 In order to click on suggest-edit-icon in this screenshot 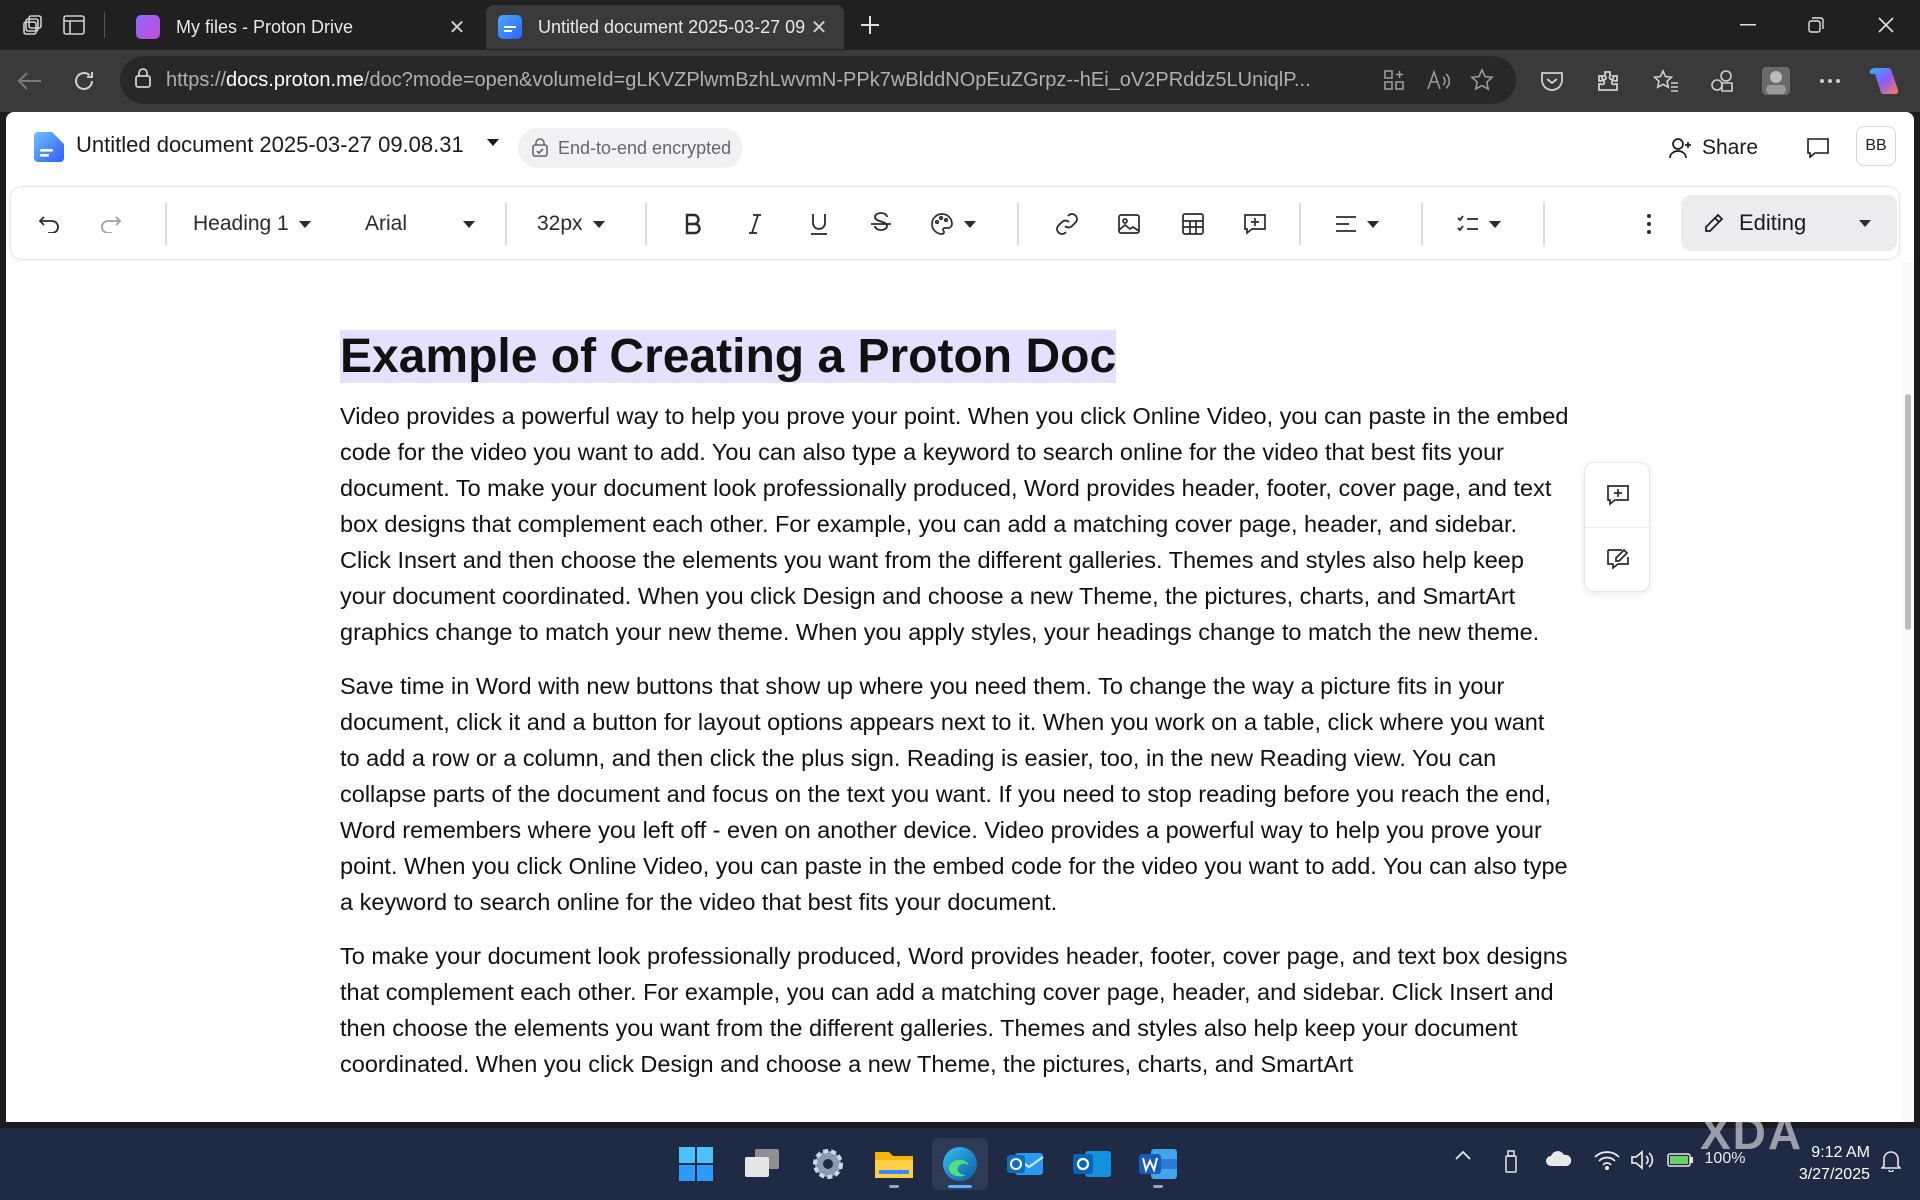, I will do `click(1618, 559)`.